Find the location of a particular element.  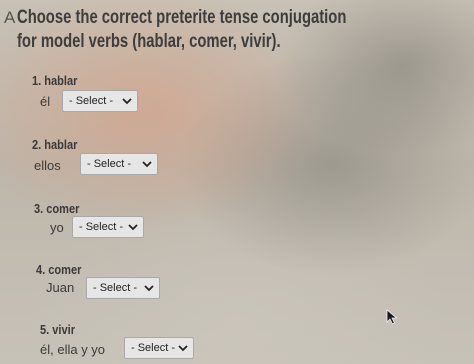

question-subject: yo is located at coordinates (57, 227).